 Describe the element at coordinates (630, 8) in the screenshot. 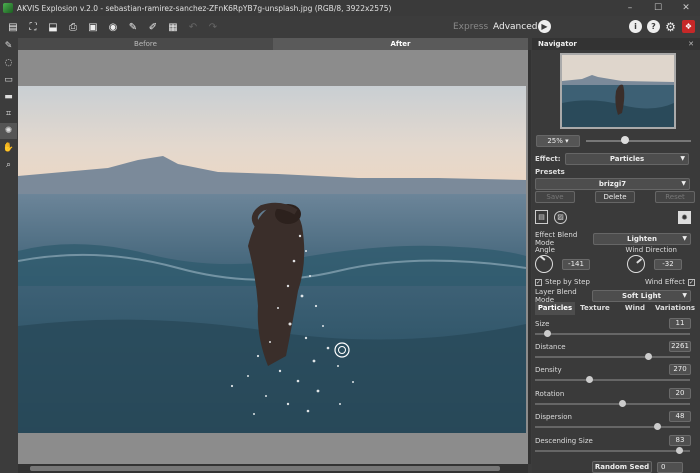

I see `minimize-icon: –` at that location.